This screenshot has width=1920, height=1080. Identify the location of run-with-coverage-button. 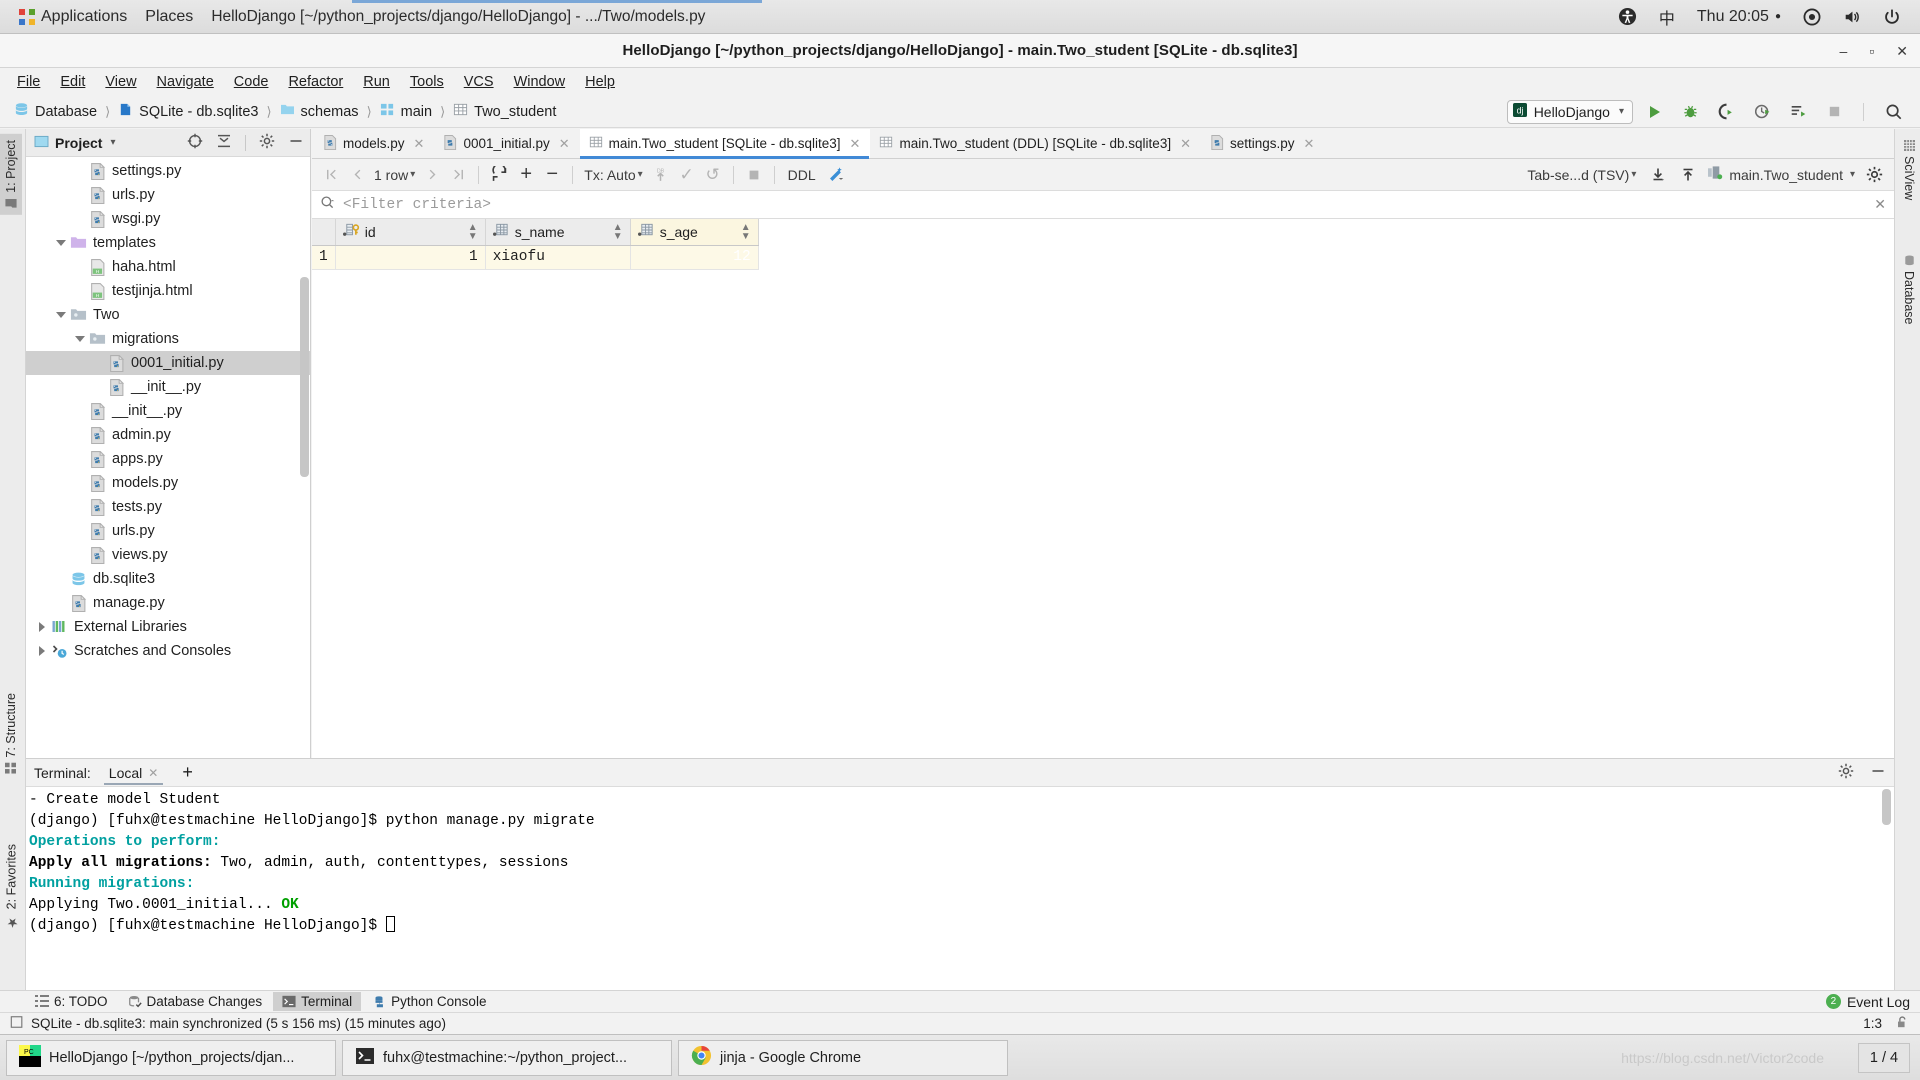
(1726, 112).